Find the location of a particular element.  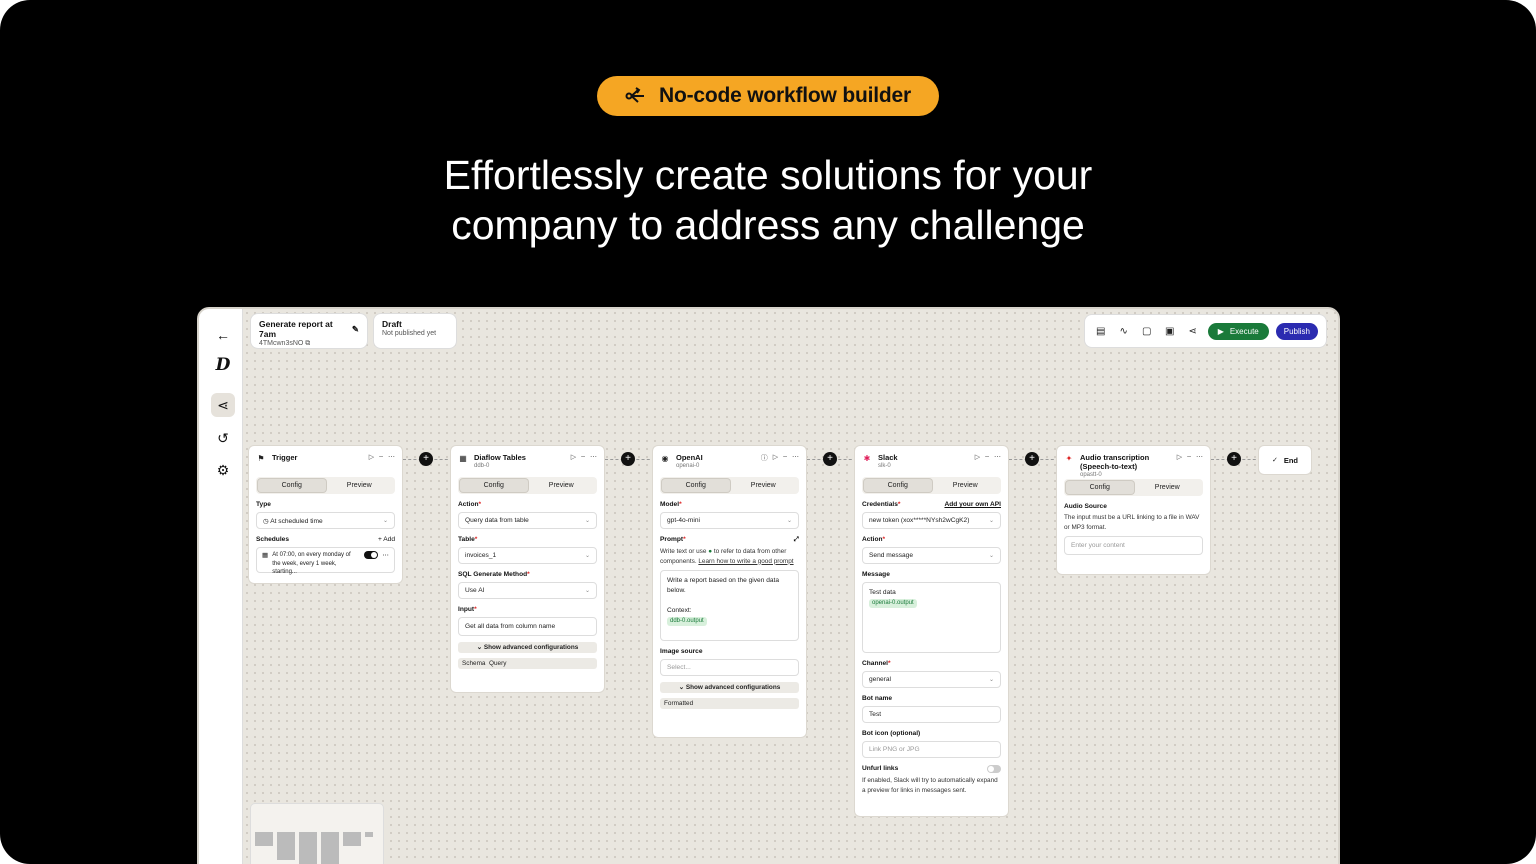

execute-button: ▶ Execute is located at coordinates (1238, 331).